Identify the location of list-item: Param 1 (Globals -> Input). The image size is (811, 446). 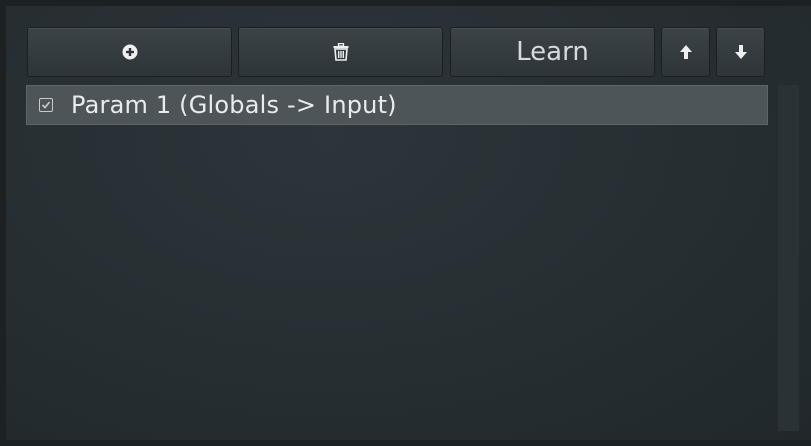
(397, 105).